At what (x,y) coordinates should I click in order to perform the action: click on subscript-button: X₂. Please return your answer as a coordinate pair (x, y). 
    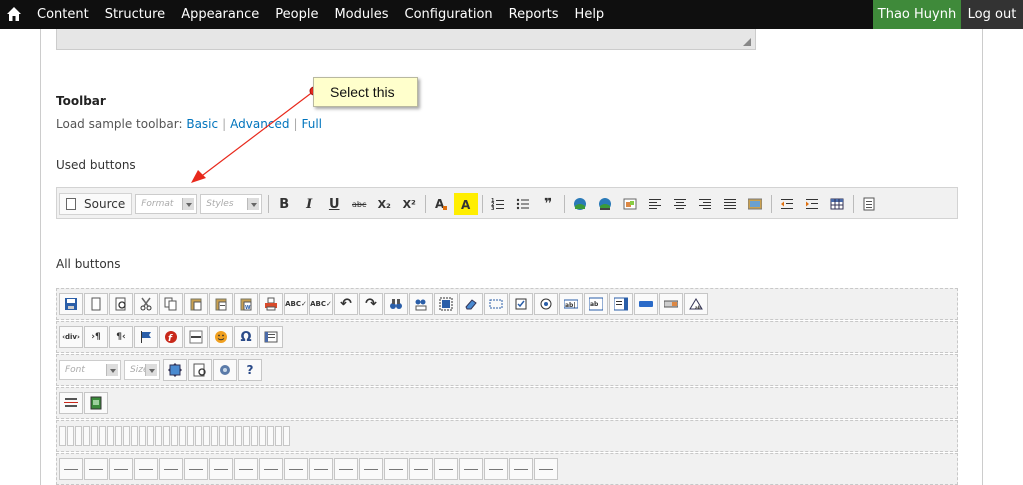
    Looking at the image, I should click on (384, 204).